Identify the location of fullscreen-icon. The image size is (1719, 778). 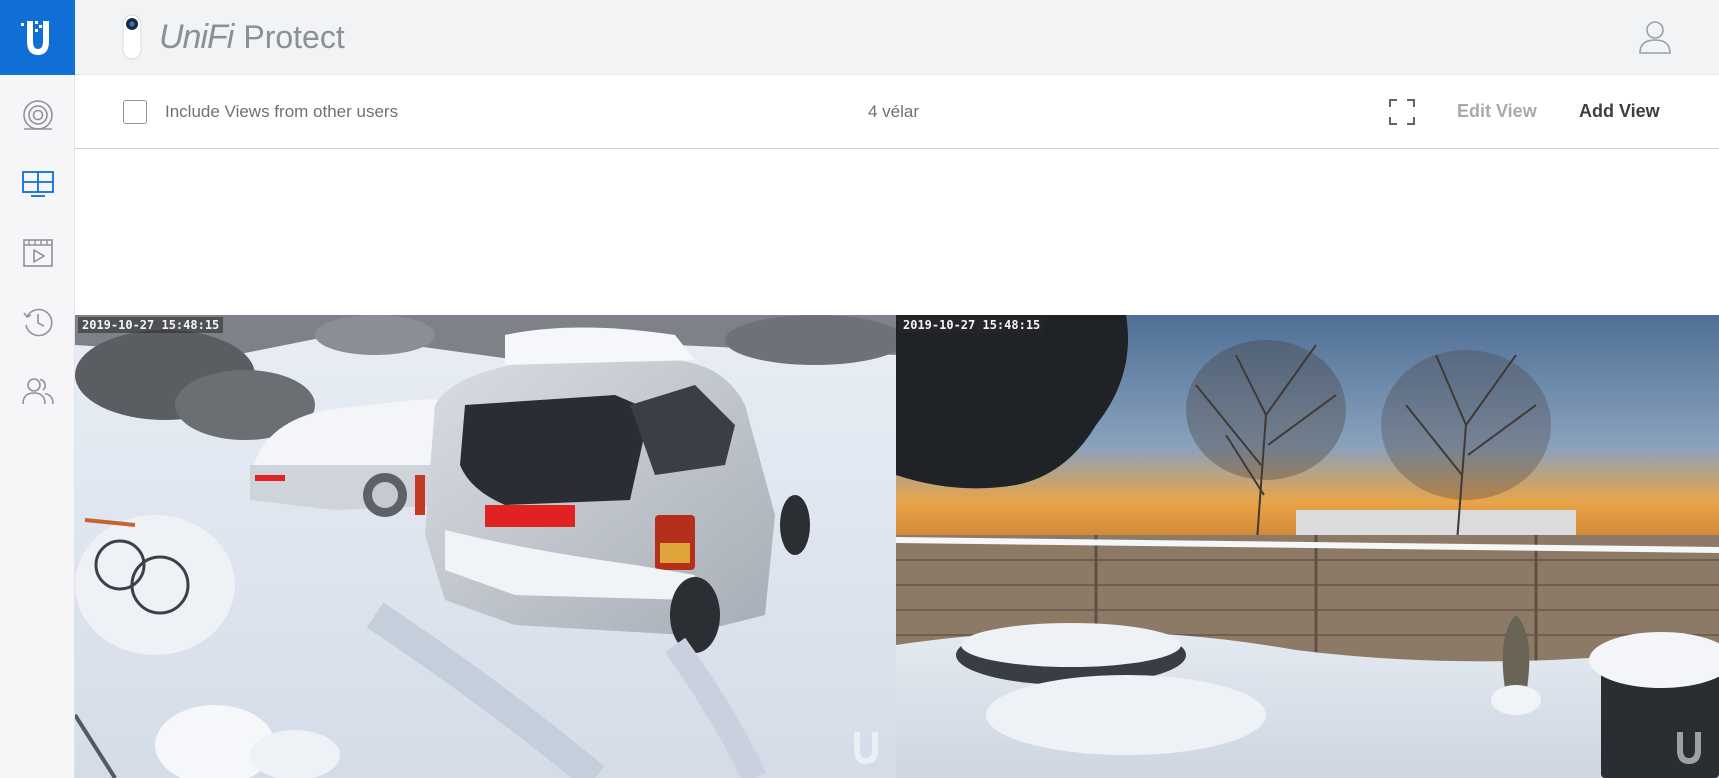
(1402, 112).